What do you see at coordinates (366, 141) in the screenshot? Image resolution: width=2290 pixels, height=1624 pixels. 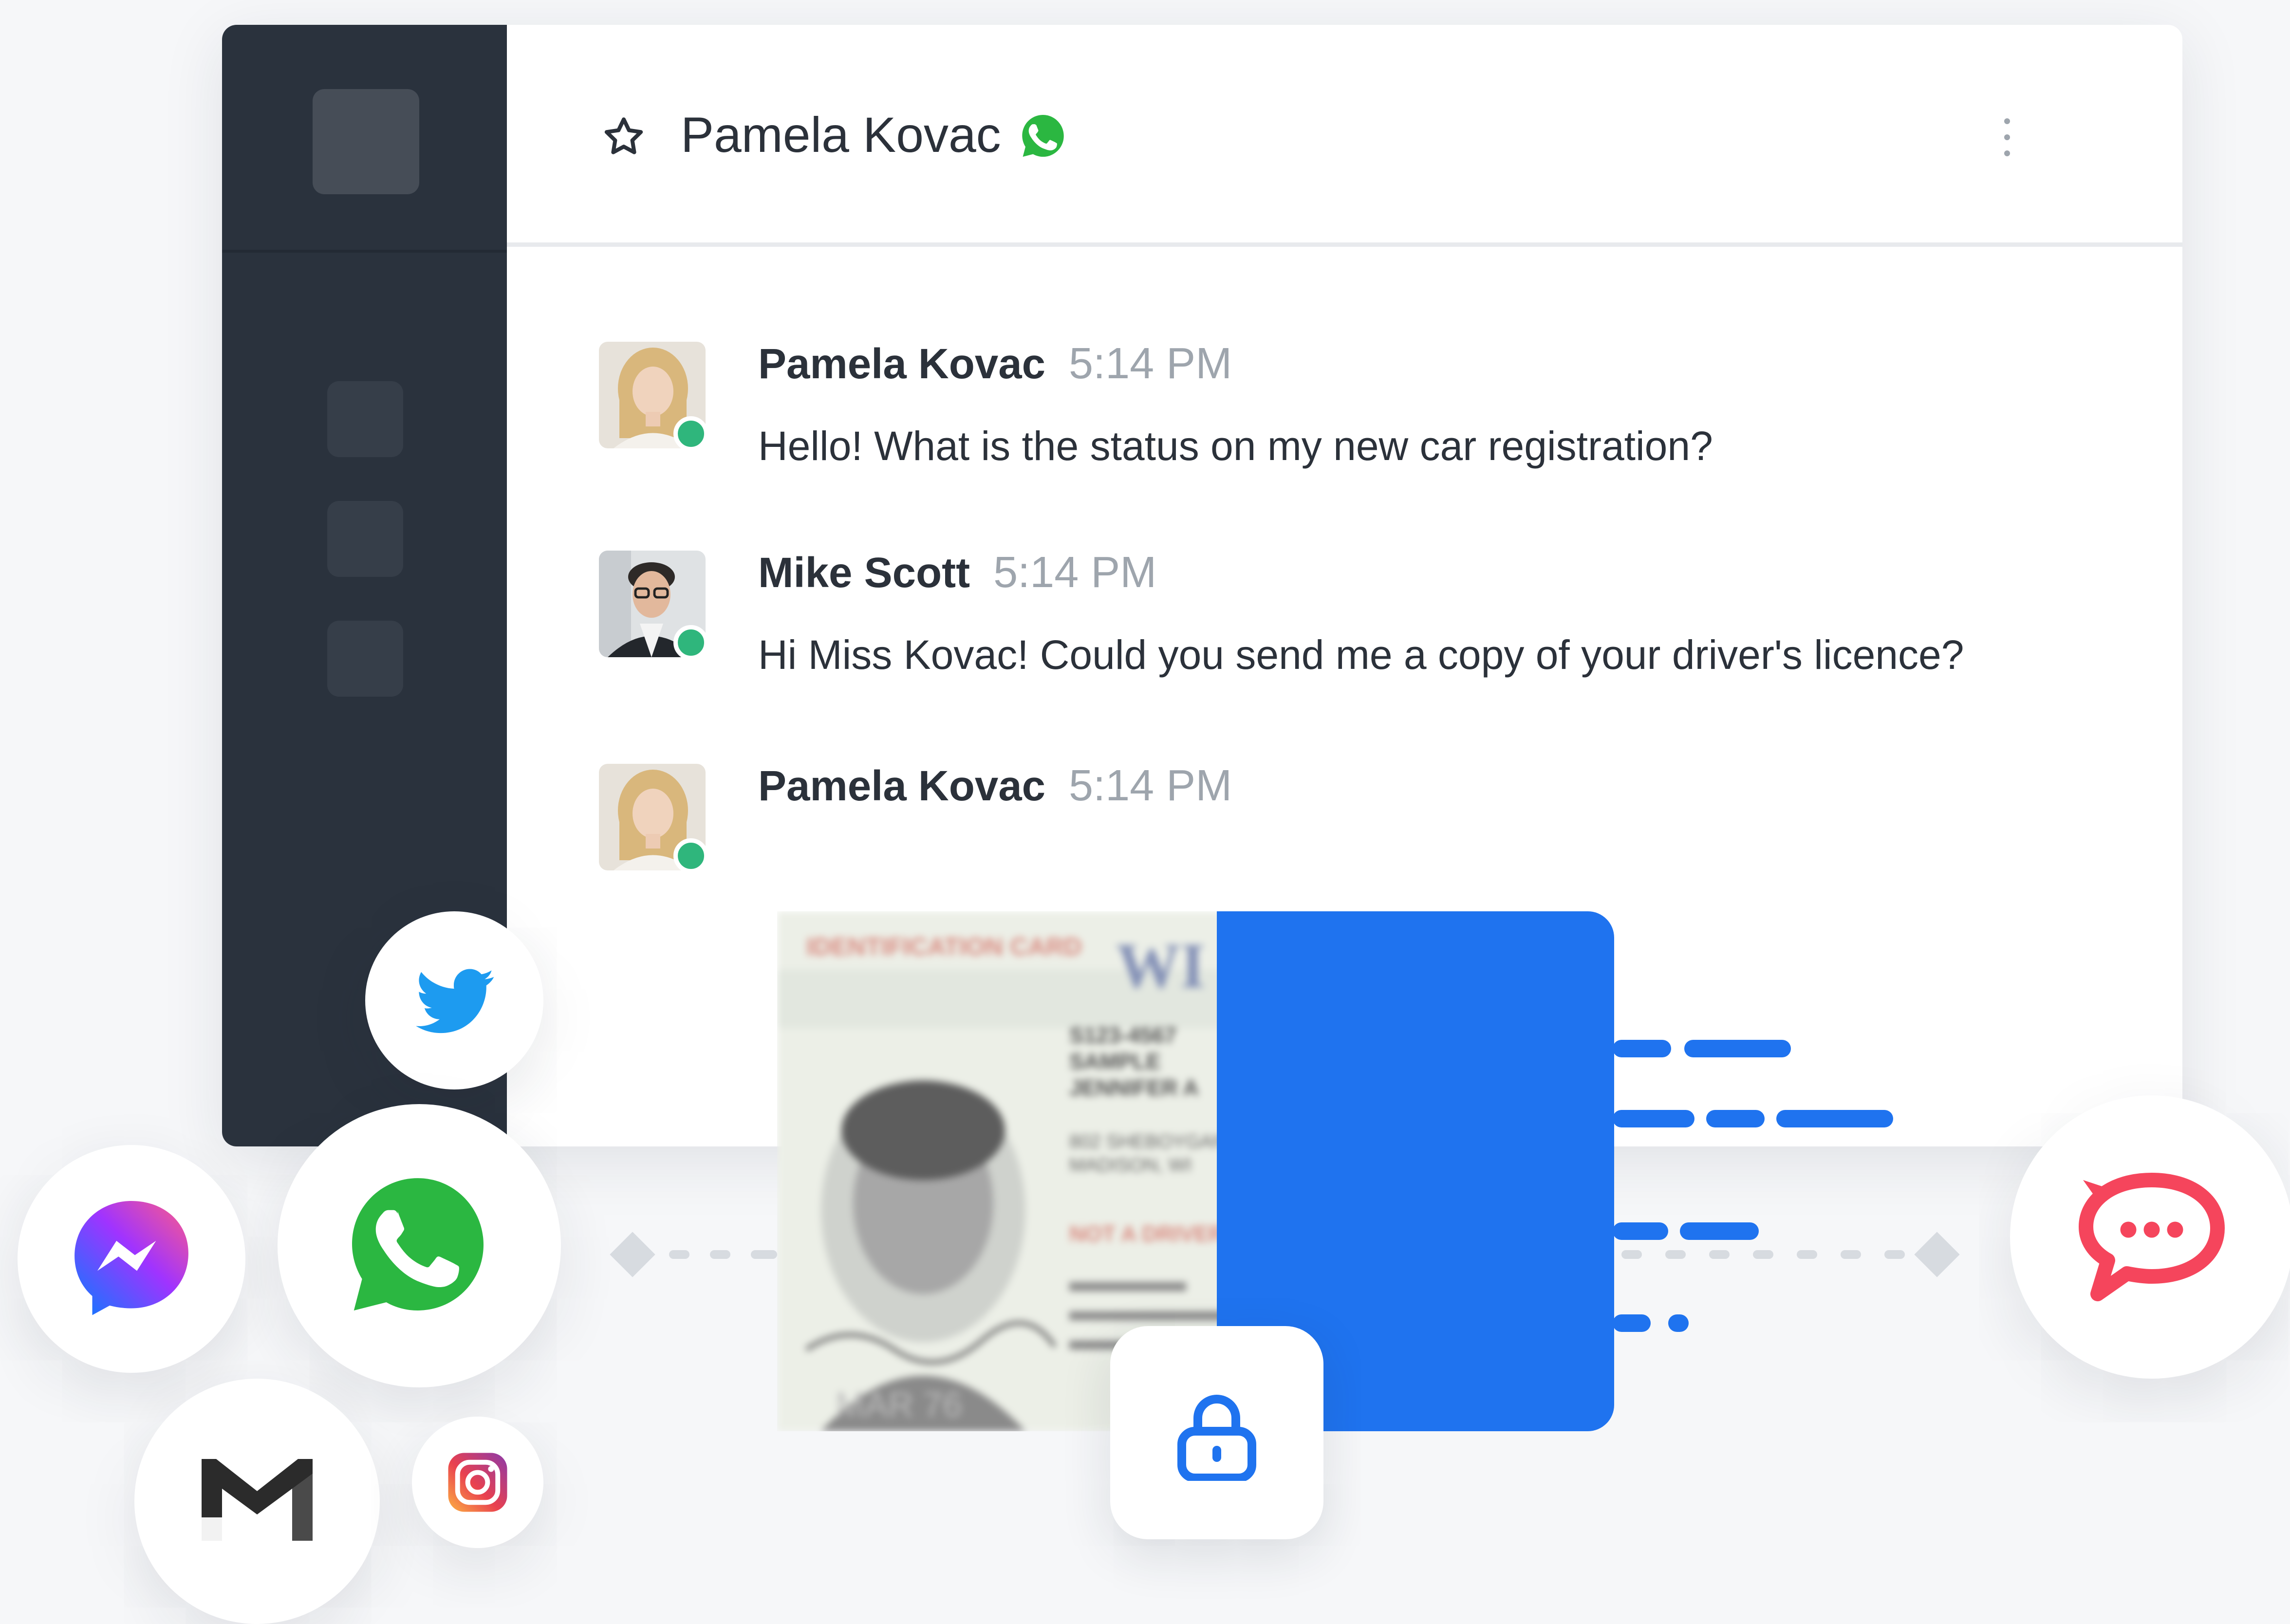 I see `workspace-logo` at bounding box center [366, 141].